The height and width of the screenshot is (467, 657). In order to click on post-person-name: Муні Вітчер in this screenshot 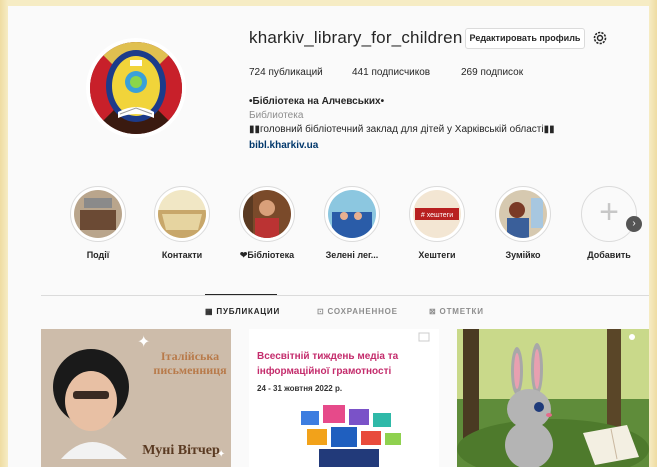, I will do `click(181, 450)`.